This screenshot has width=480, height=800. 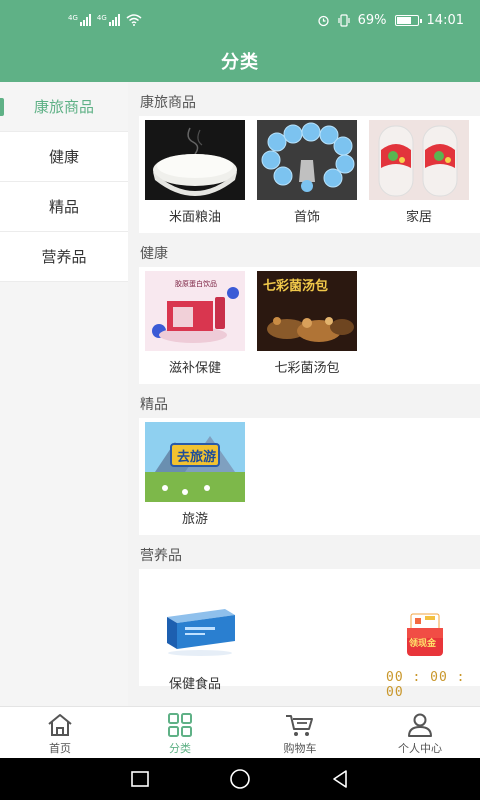 I want to click on product-travel: 去旅游 旅游, so click(x=195, y=474).